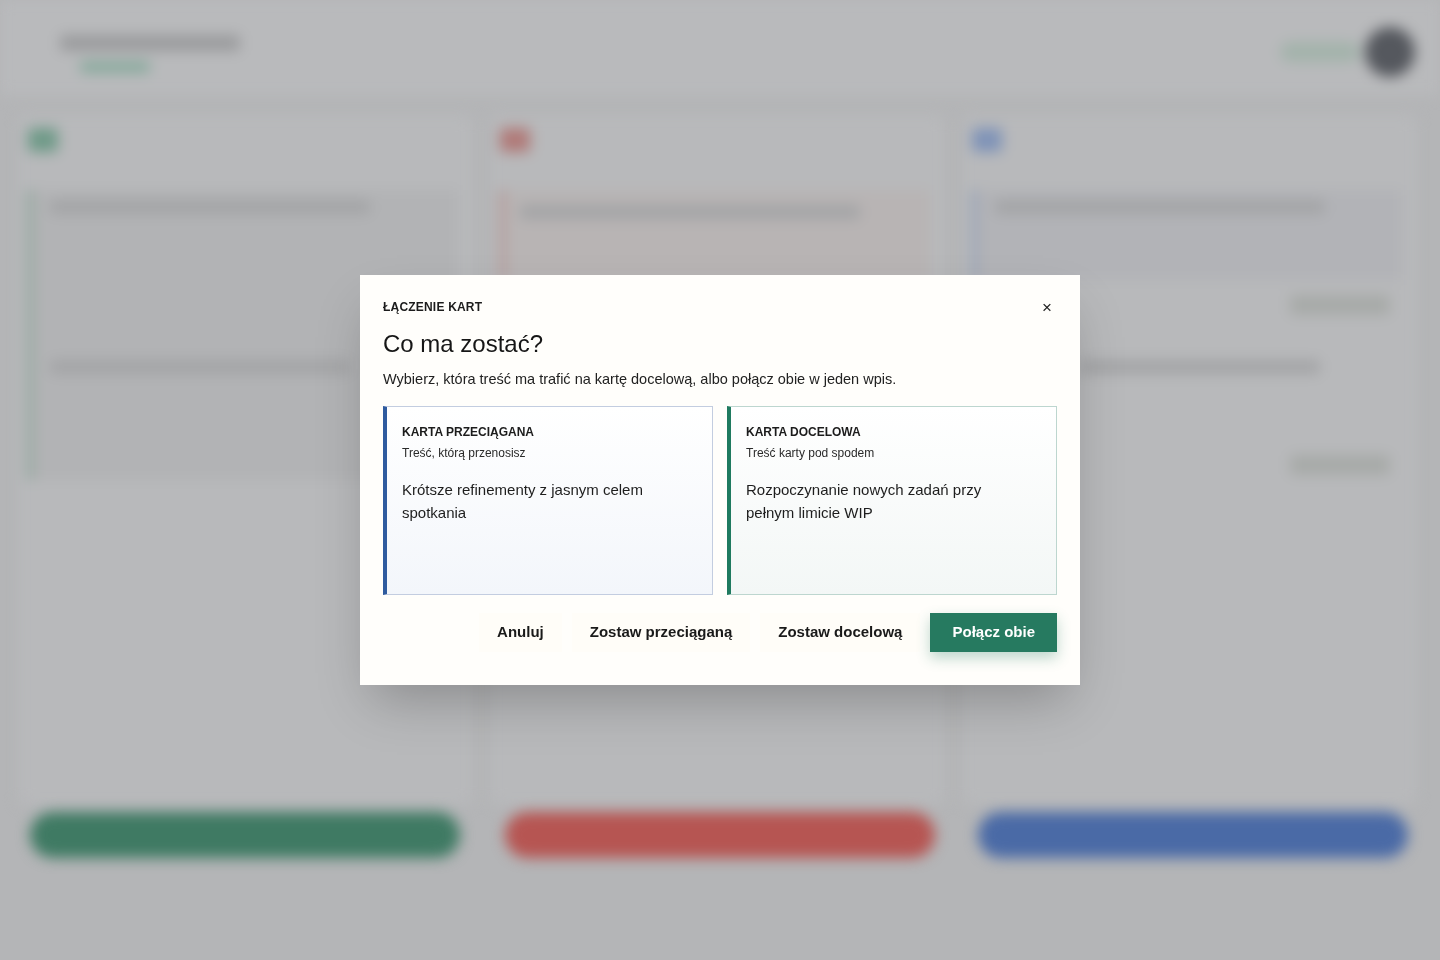 This screenshot has height=960, width=1440. I want to click on card-text: Rozpoczynanie nowych zadań przy pełnym limicie WIP, so click(864, 501).